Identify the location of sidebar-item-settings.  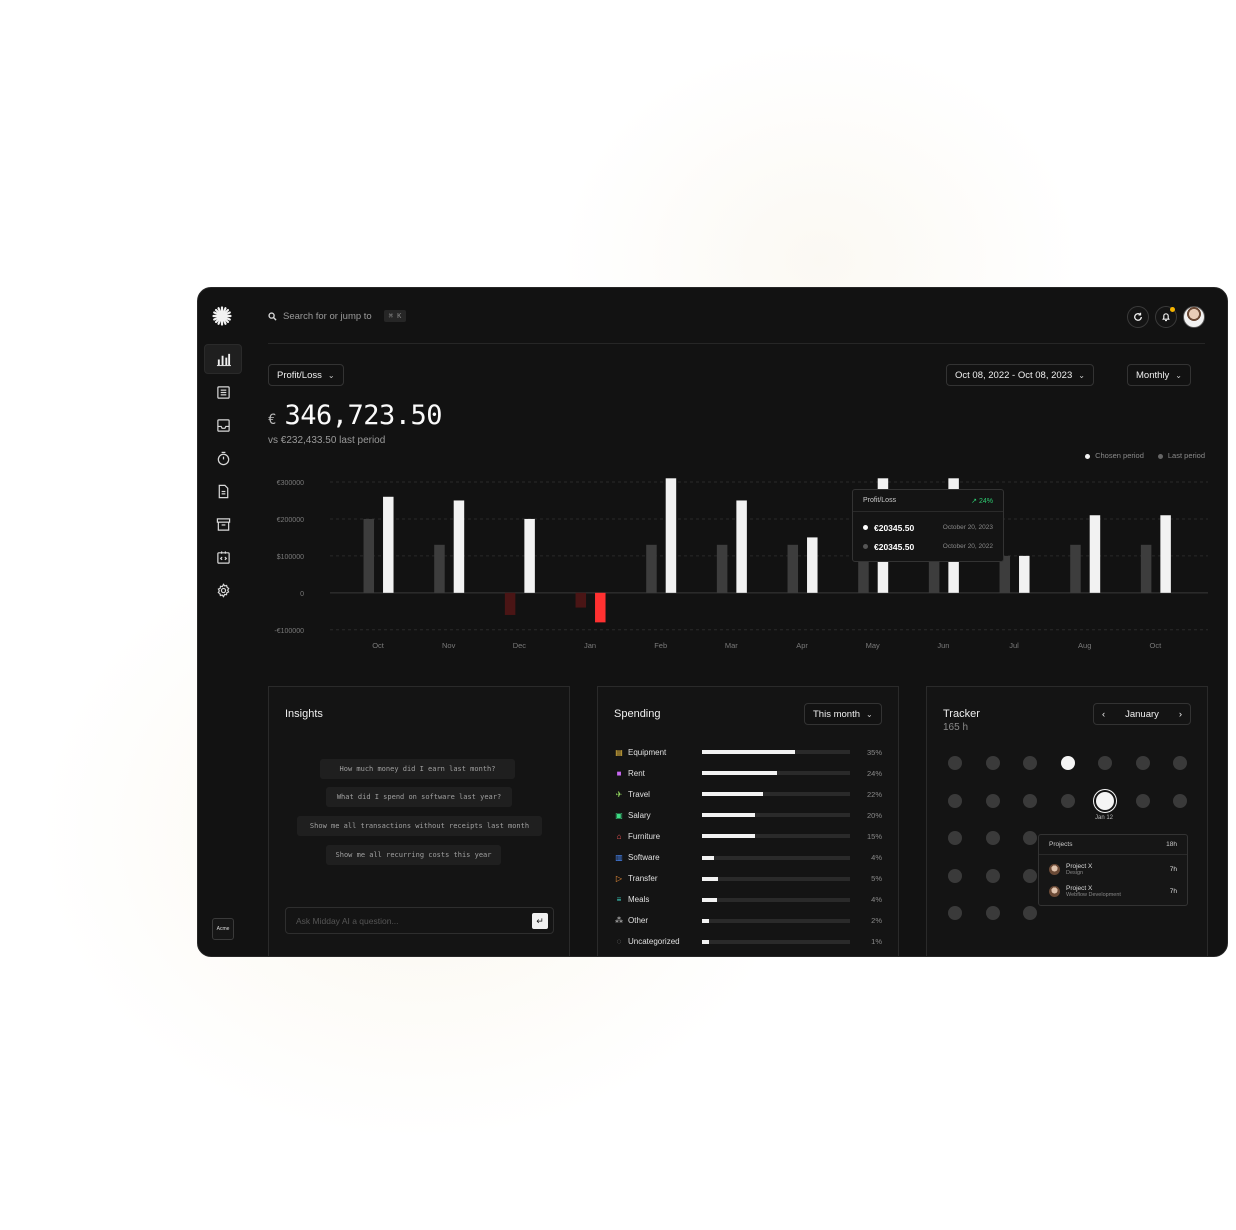
(223, 590).